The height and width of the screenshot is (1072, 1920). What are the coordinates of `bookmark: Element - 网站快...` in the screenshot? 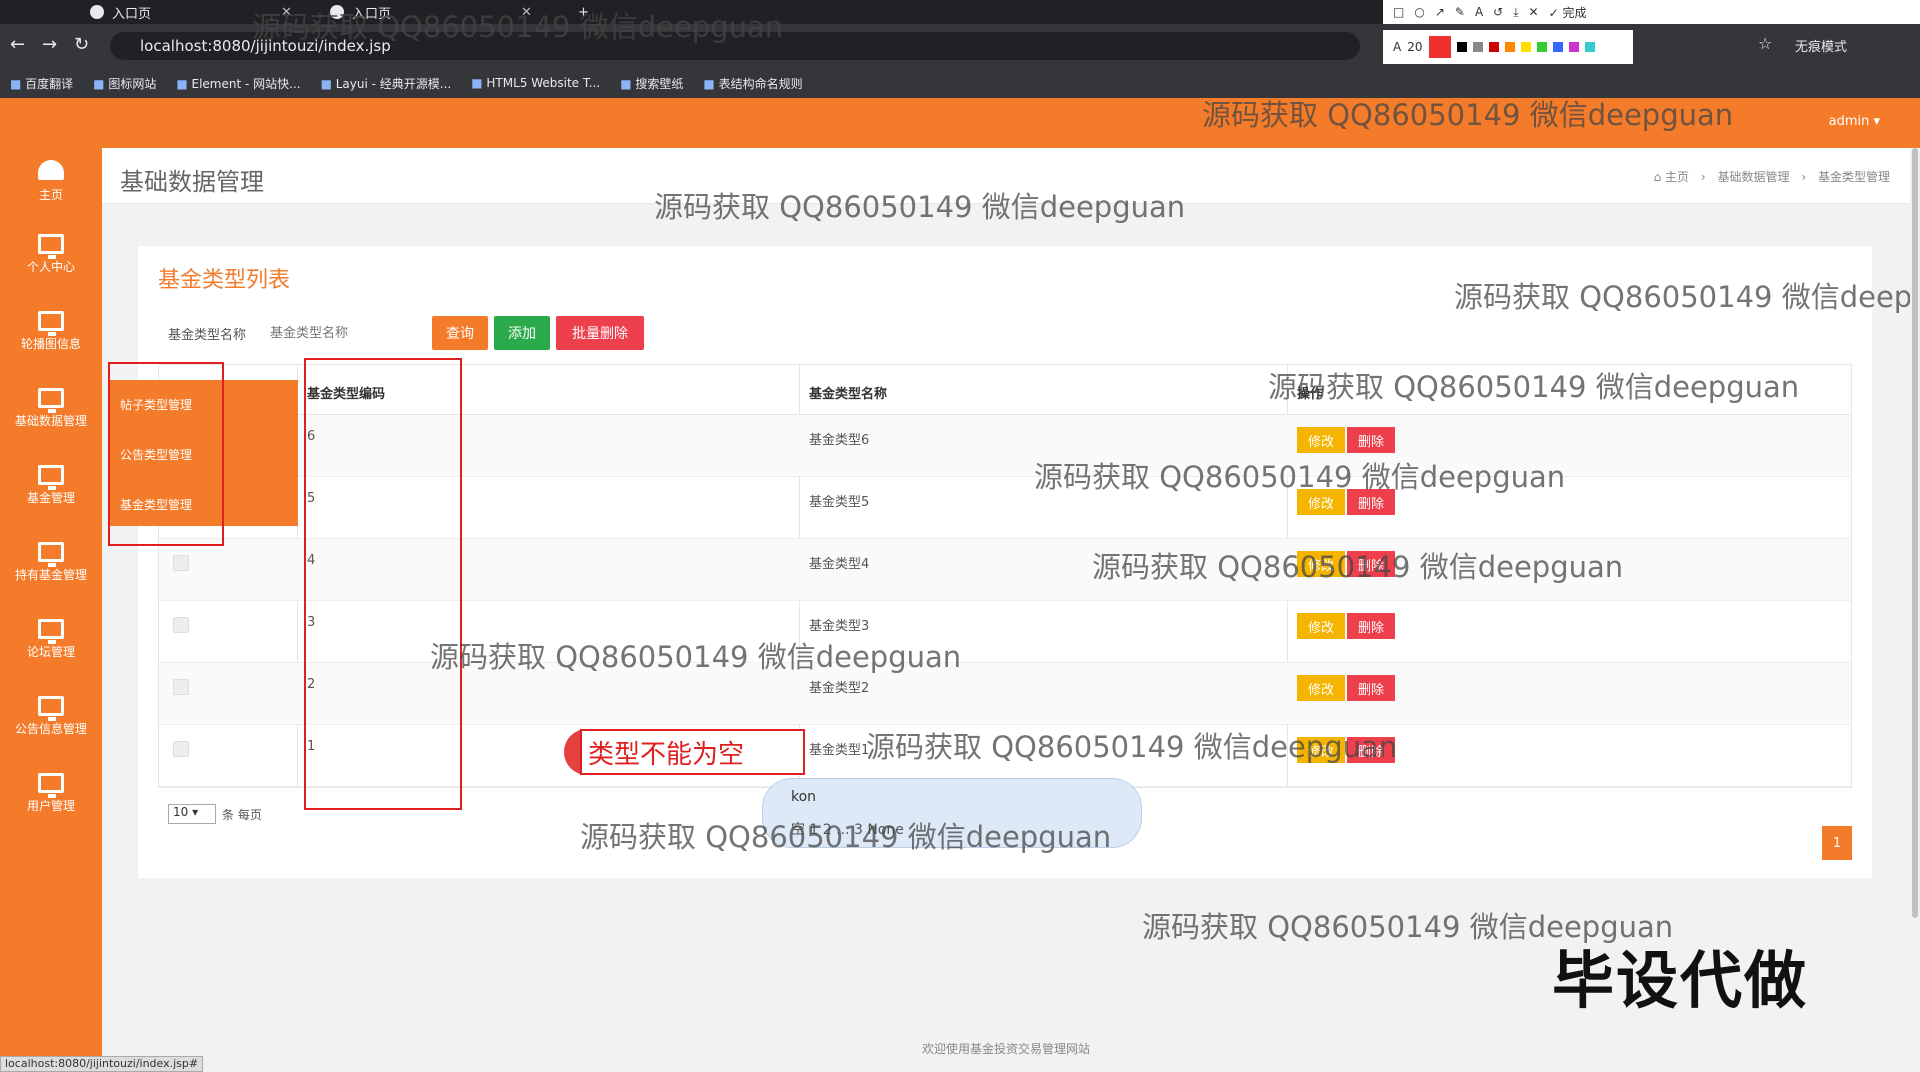 It's located at (238, 83).